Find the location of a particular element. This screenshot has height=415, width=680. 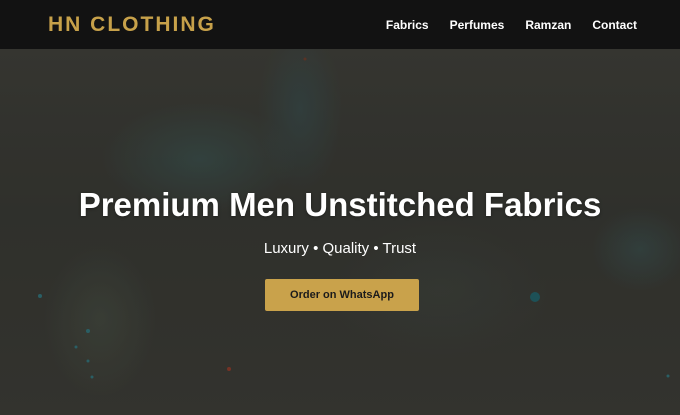

nav-links: Fabrics Perfumes Ramzan Contact is located at coordinates (511, 25).